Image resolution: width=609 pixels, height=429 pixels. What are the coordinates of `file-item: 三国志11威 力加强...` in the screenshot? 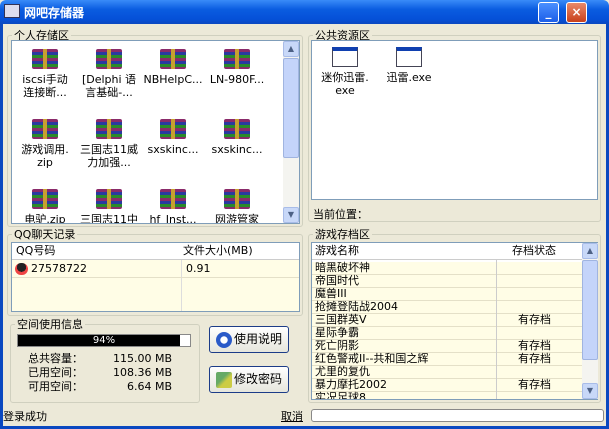 It's located at (109, 144).